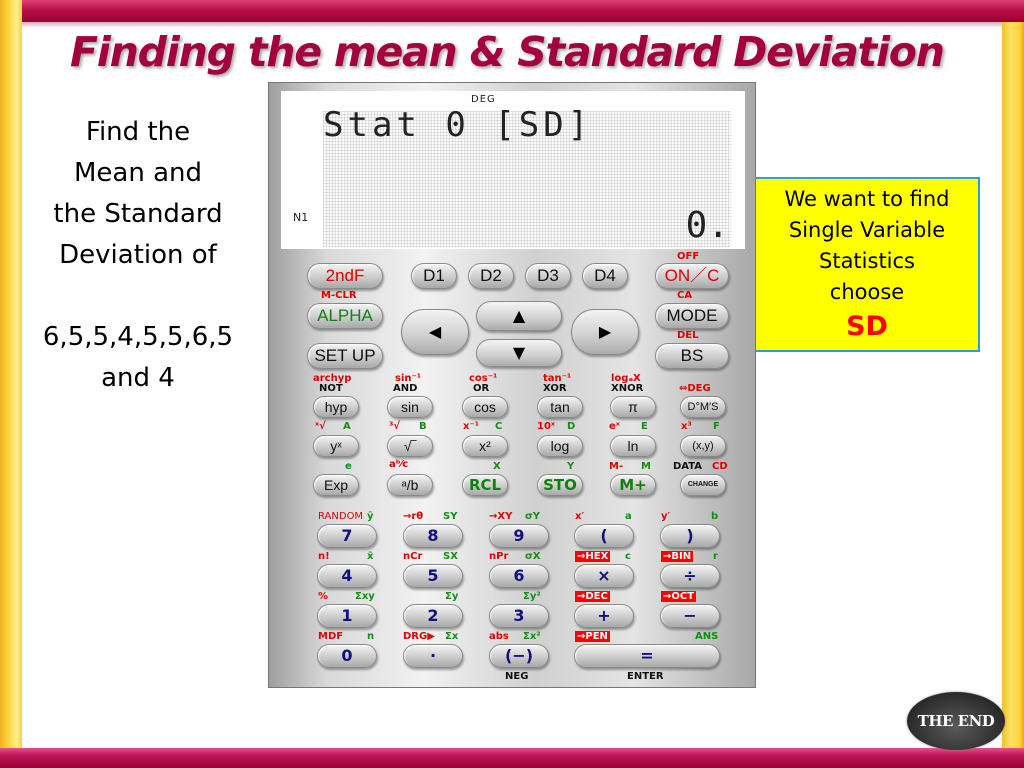 The width and height of the screenshot is (1024, 768). I want to click on problem-line: Deviation of, so click(138, 255).